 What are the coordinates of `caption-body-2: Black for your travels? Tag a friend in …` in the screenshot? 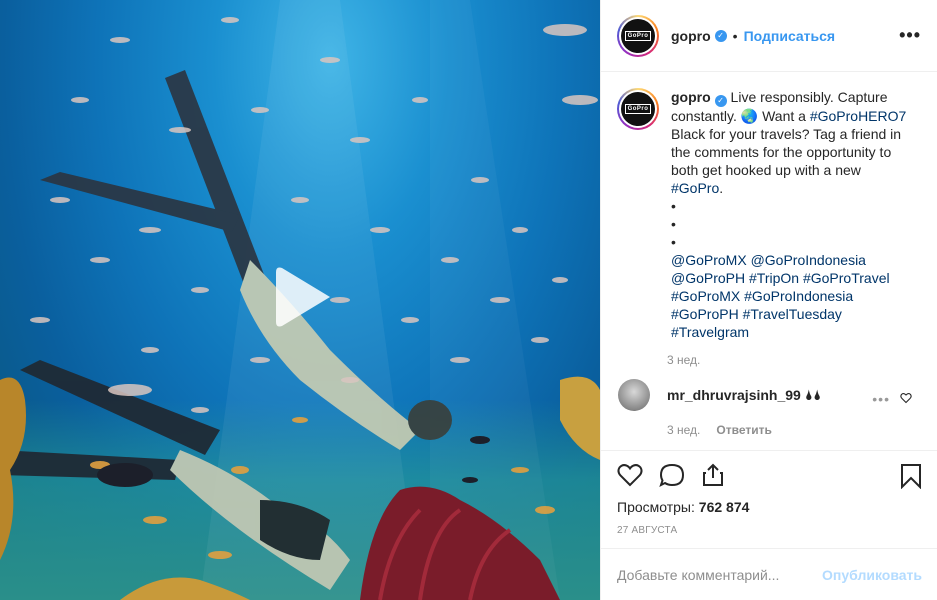 It's located at (786, 152).